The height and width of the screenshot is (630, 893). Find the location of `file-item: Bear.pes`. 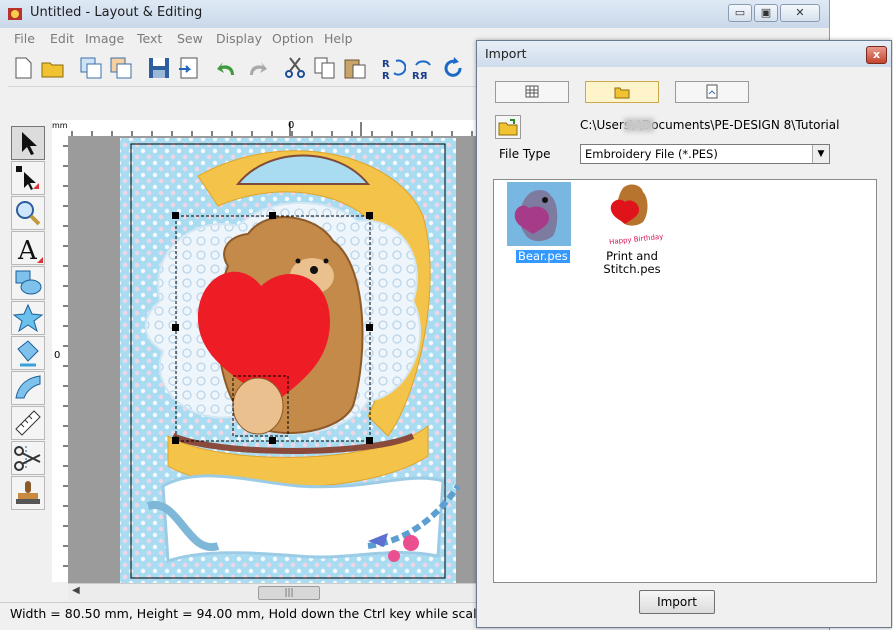

file-item: Bear.pes is located at coordinates (534, 230).